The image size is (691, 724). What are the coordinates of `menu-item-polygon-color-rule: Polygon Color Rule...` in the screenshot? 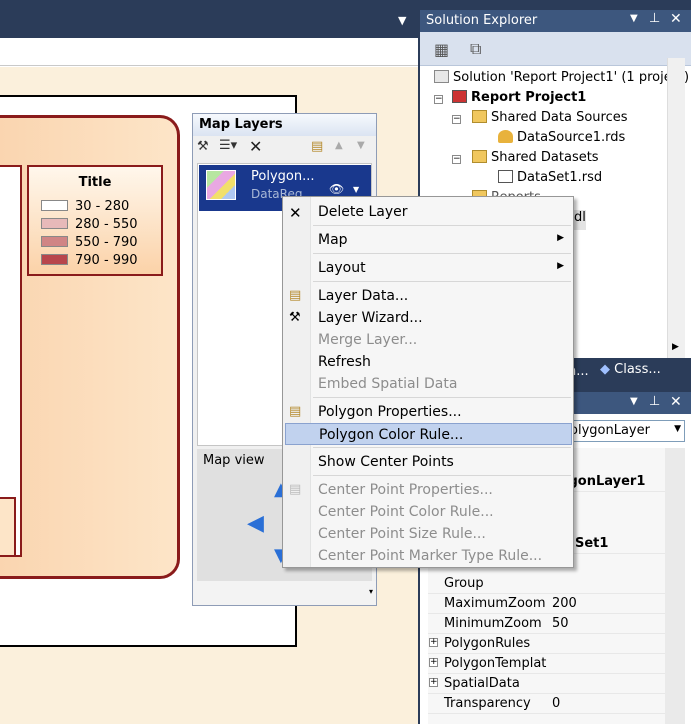 It's located at (428, 434).